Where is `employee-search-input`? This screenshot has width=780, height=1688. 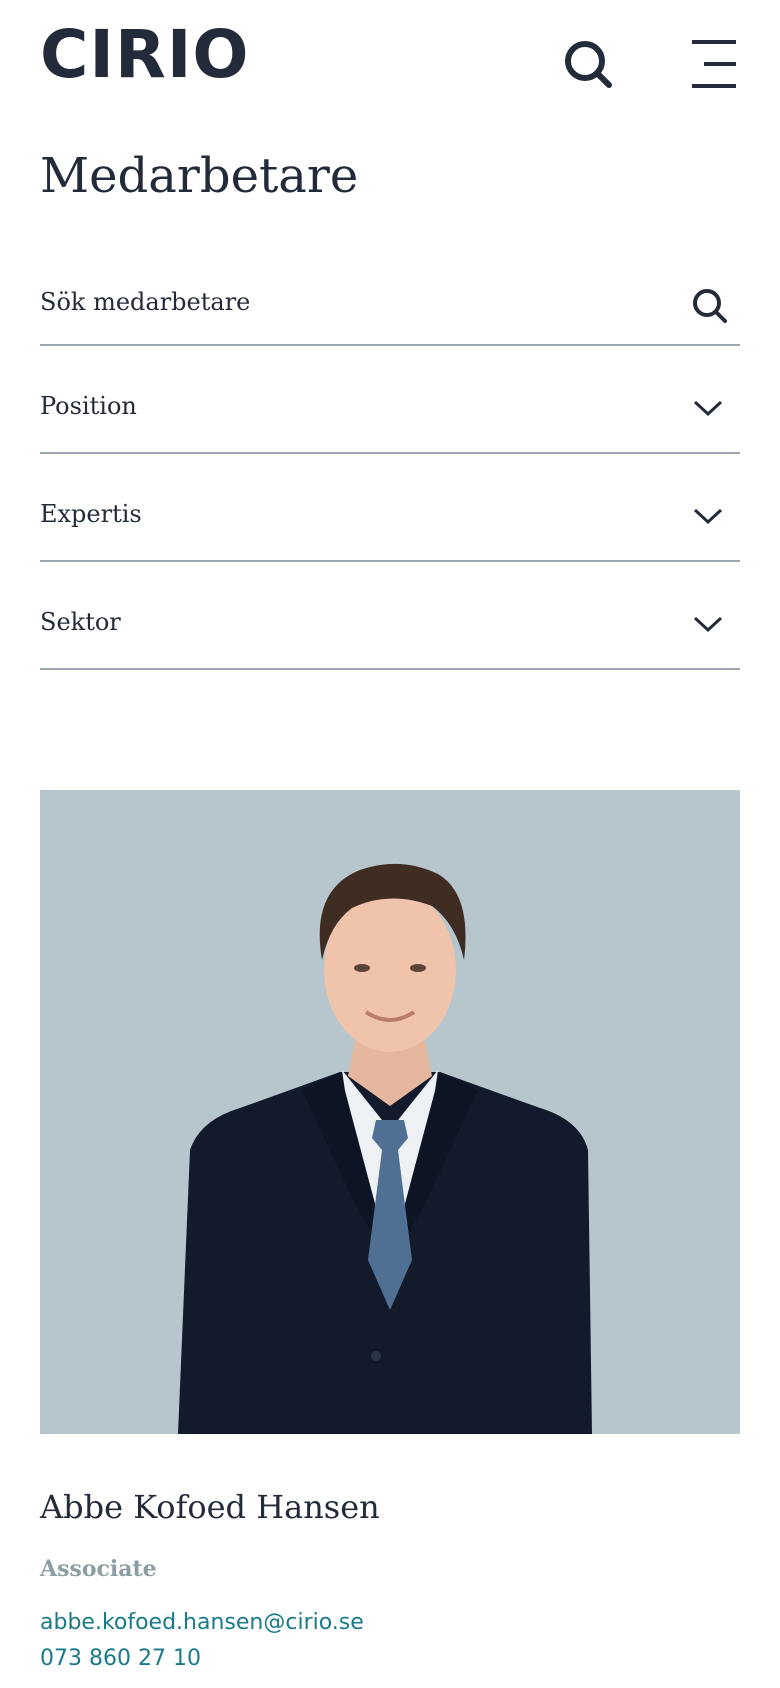 employee-search-input is located at coordinates (350, 302).